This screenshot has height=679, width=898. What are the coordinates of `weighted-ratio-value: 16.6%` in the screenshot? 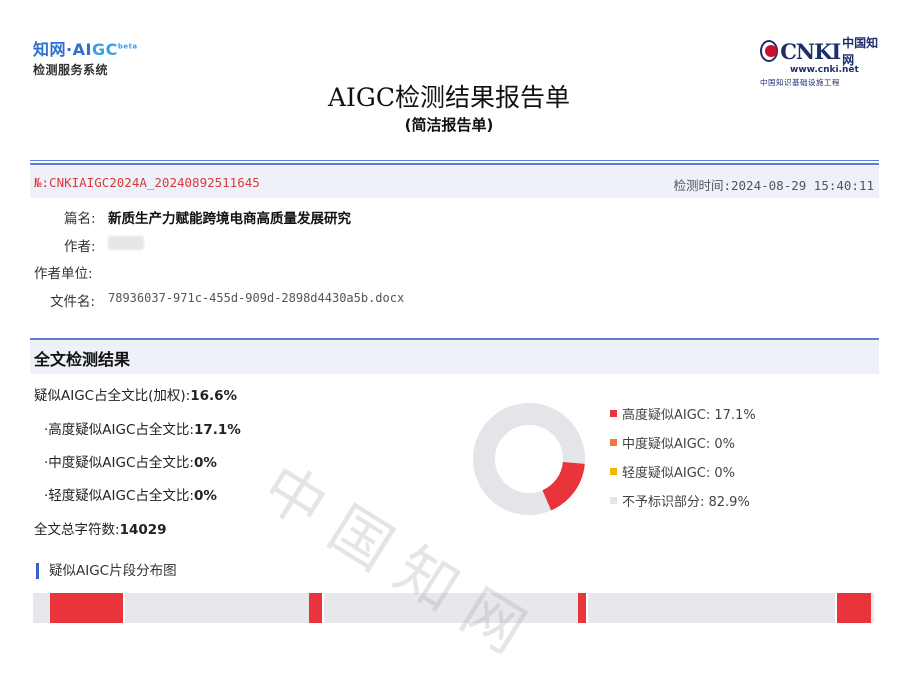 It's located at (214, 396).